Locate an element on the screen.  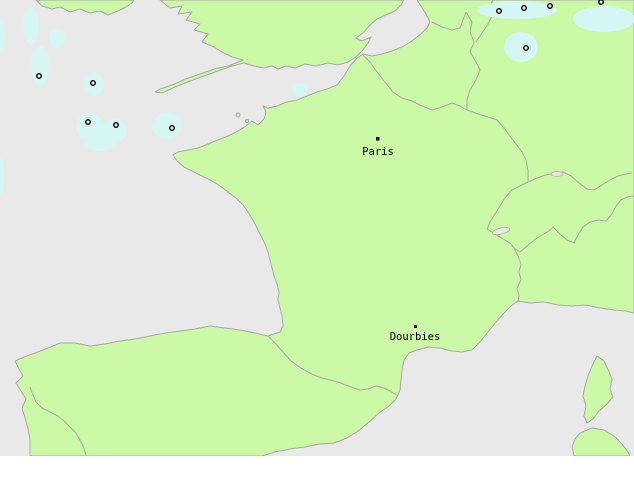
city-label-dourbies: Dourbies is located at coordinates (415, 337).